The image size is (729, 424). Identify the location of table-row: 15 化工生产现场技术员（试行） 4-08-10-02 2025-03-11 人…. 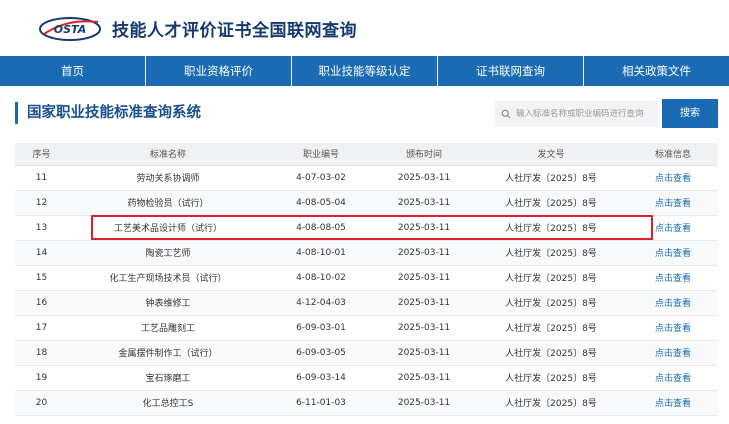
(366, 278).